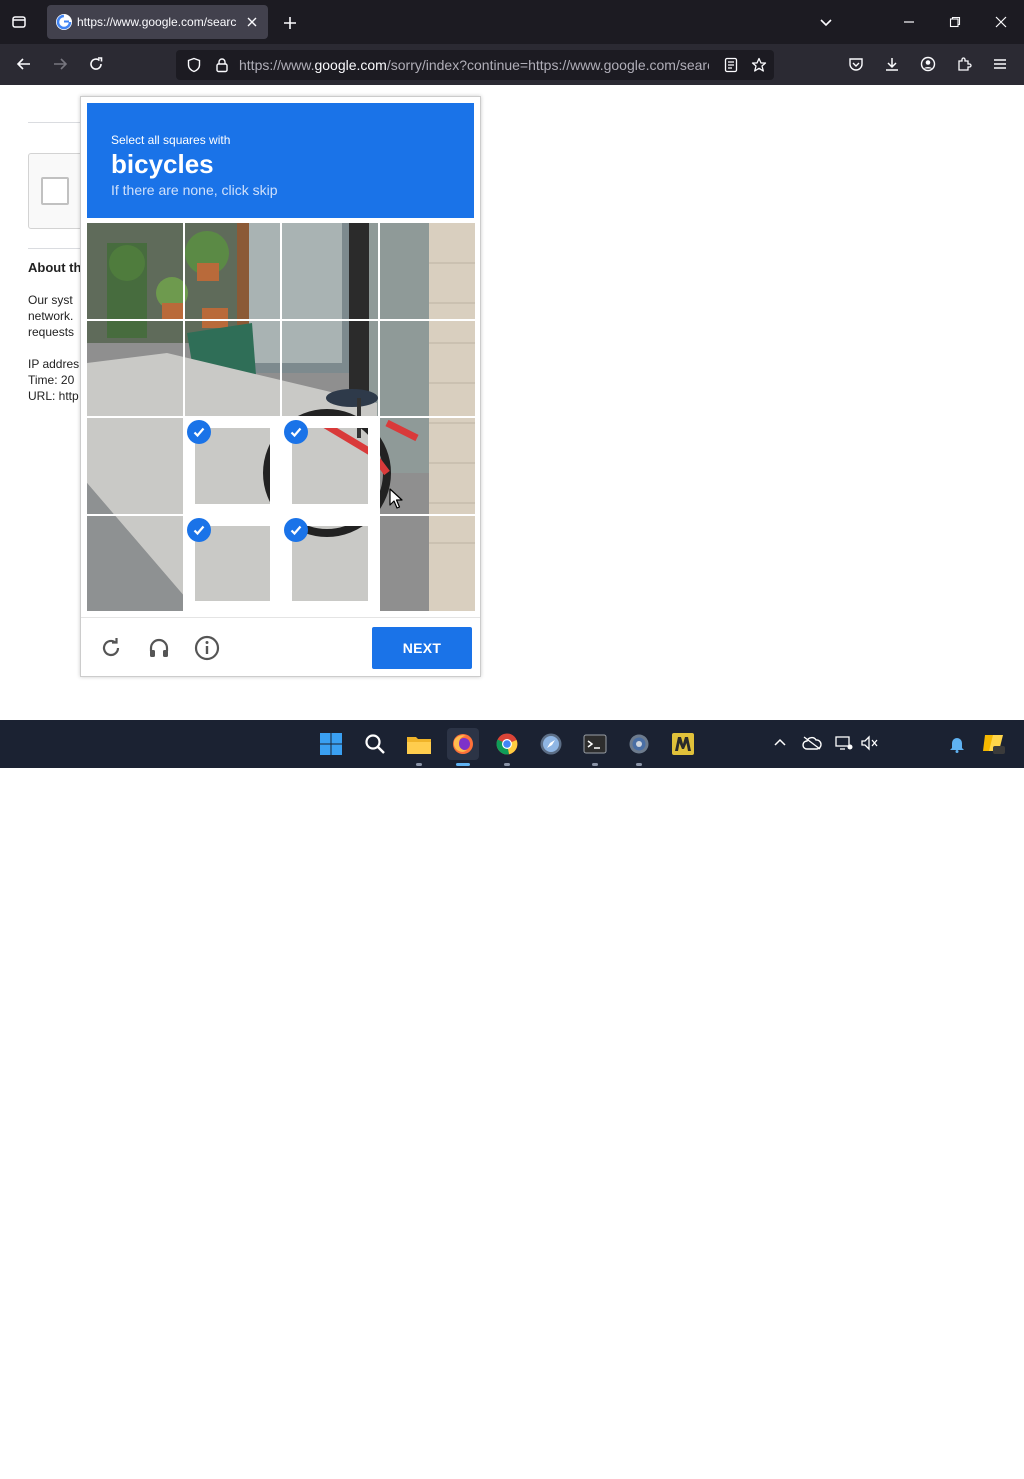 The height and width of the screenshot is (1479, 1024). Describe the element at coordinates (207, 648) in the screenshot. I see `help-info-icon` at that location.